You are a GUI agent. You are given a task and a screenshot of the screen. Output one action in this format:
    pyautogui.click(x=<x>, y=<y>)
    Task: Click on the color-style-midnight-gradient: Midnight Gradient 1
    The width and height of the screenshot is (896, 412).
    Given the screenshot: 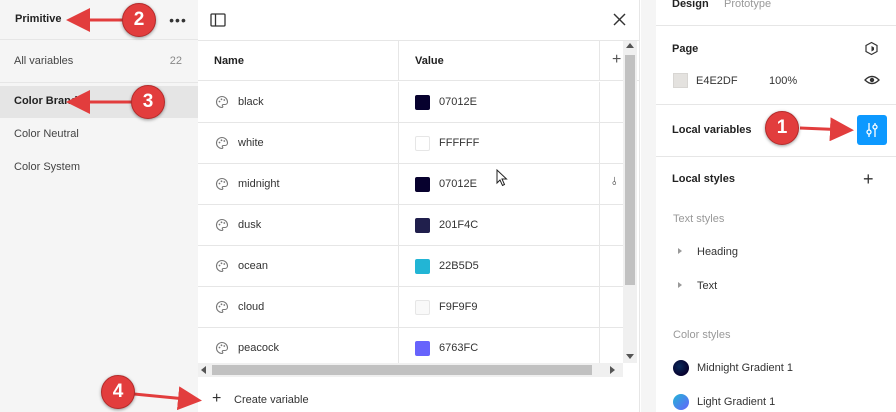 What is the action you would take?
    pyautogui.click(x=778, y=369)
    